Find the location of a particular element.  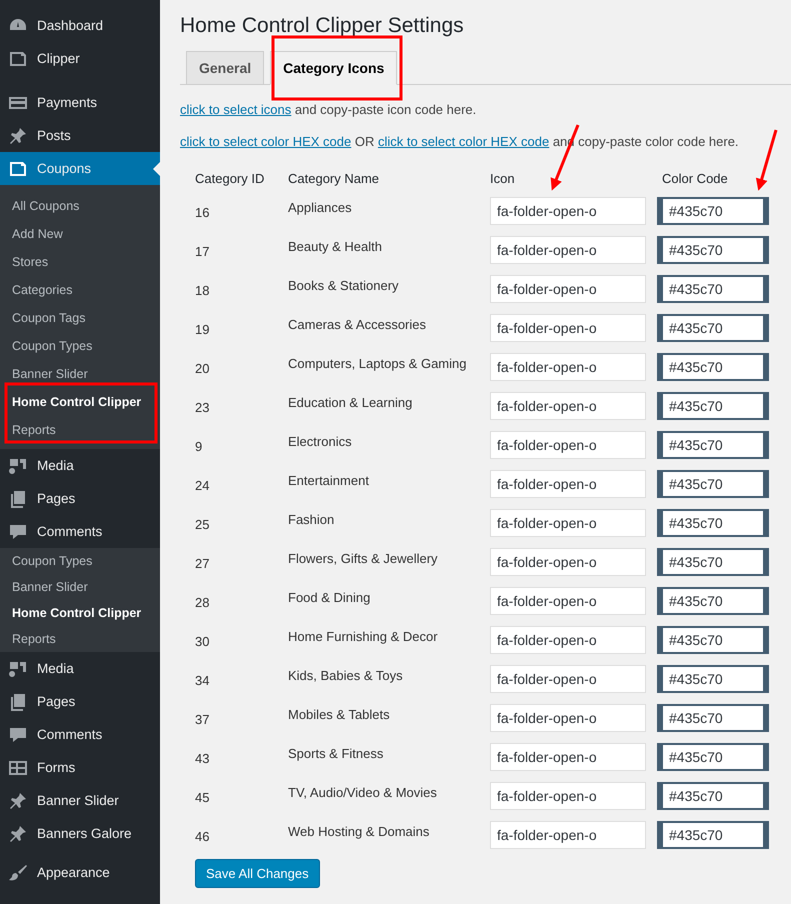

table-cell-text: 20 is located at coordinates (202, 369).